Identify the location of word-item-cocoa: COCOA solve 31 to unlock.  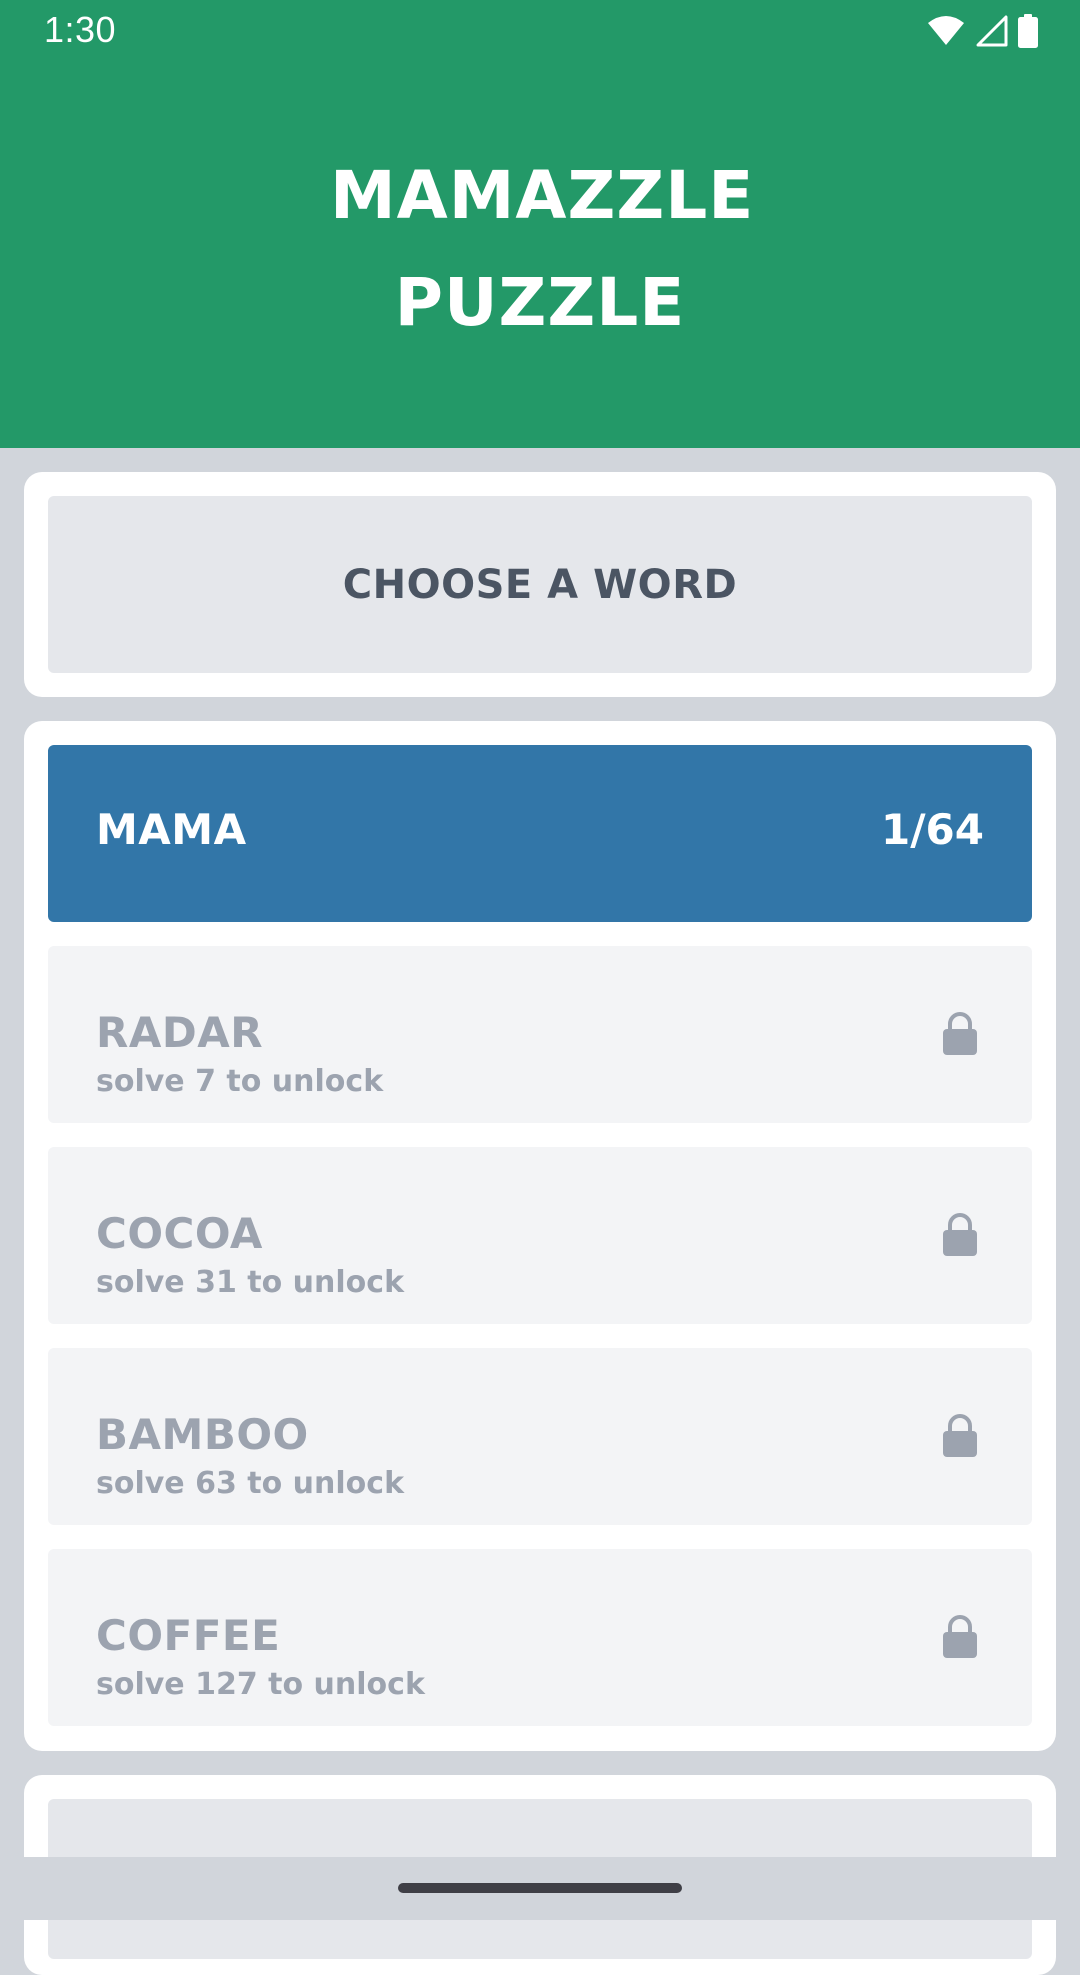
(540, 1235).